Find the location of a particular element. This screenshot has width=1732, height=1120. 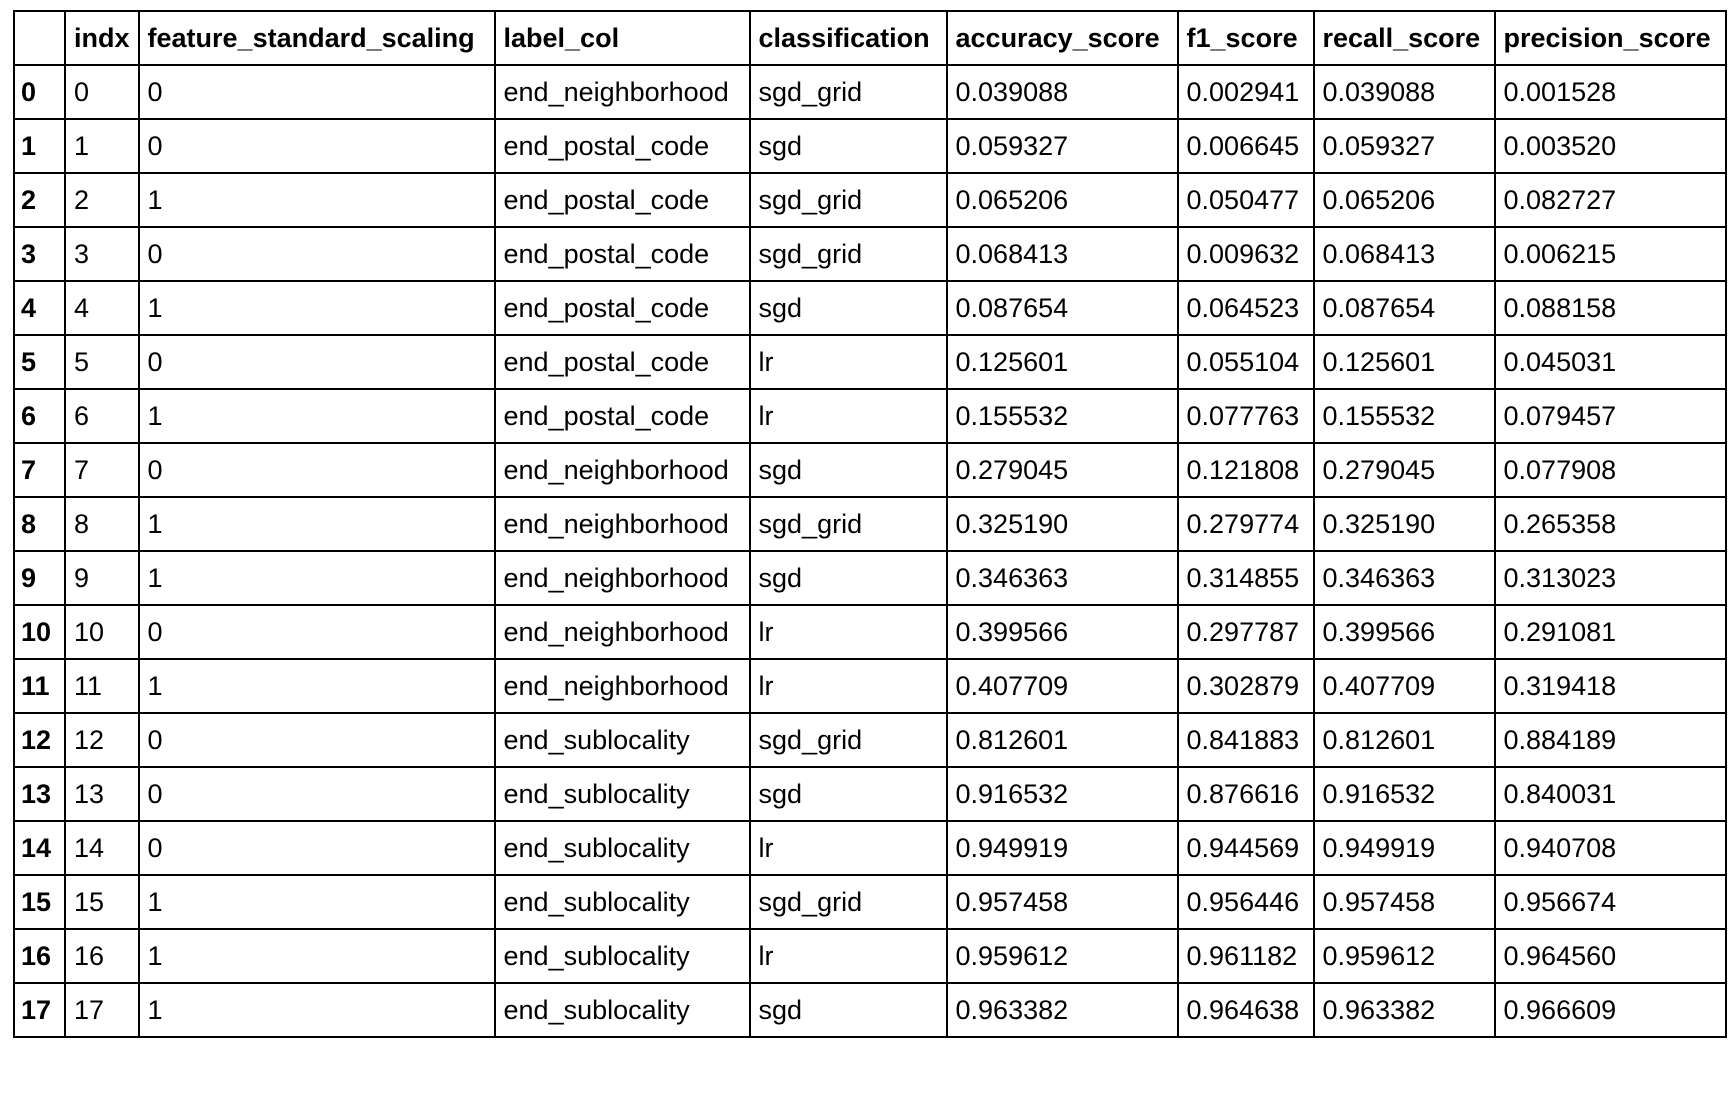

index-header is located at coordinates (39, 38).